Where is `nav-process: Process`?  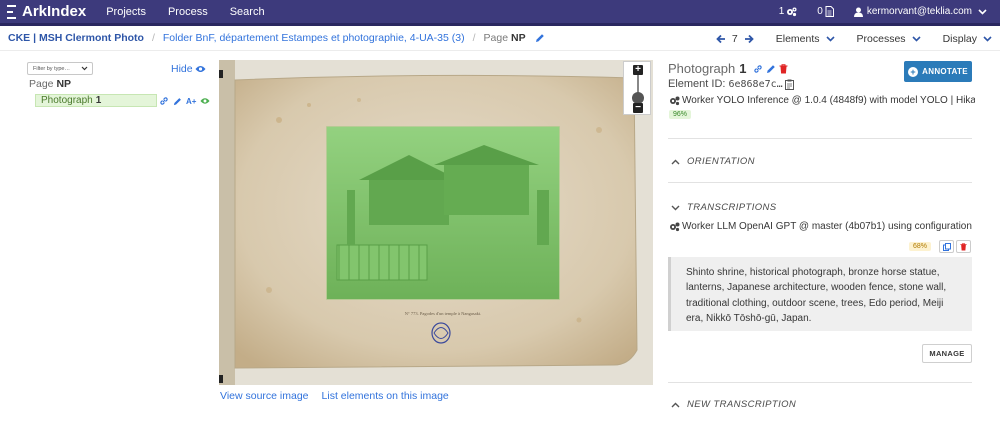
nav-process: Process is located at coordinates (188, 12).